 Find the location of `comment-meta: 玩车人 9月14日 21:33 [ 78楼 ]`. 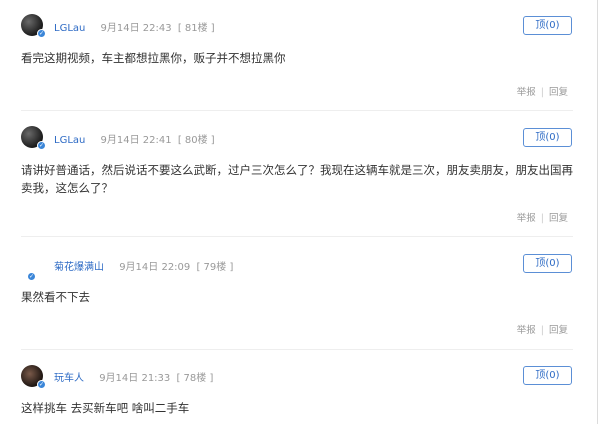

comment-meta: 玩车人 9月14日 21:33 [ 78楼 ] is located at coordinates (133, 376).